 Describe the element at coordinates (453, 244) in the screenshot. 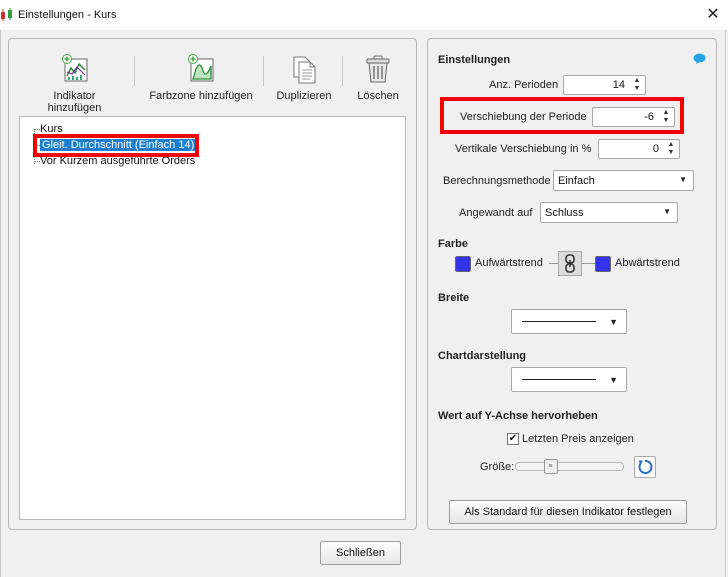

I see `color-heading: Farbe` at that location.